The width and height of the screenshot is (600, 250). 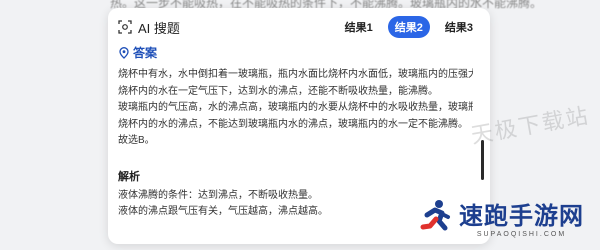 I want to click on tab-result-3: 结果3, so click(x=459, y=27).